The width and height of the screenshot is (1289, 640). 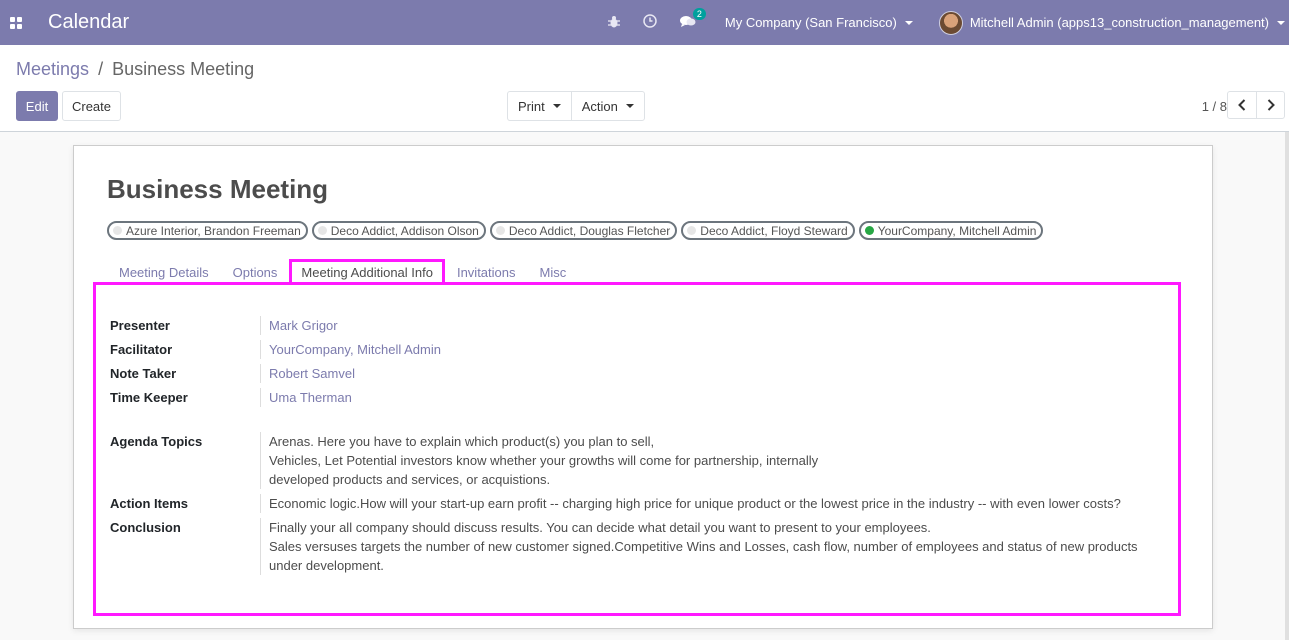 I want to click on note-taker-value: Robert Samvel, so click(x=307, y=373).